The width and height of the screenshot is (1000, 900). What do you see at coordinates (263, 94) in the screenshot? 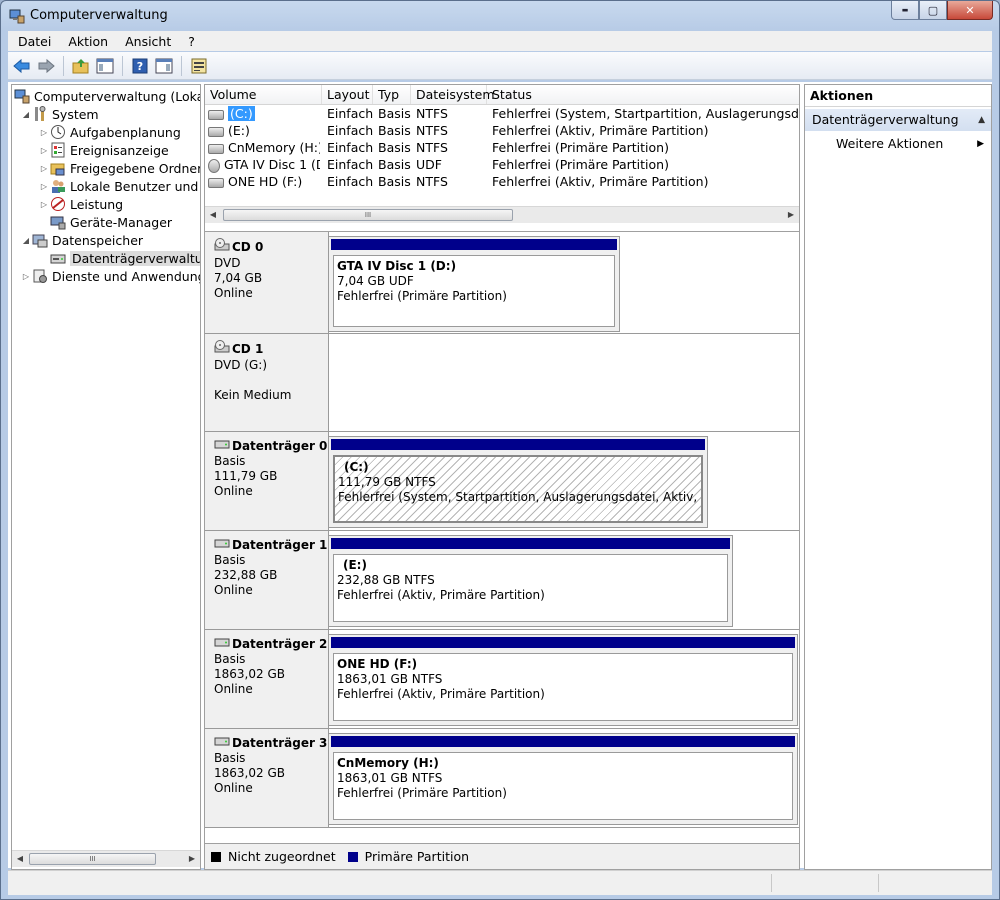
I see `column-header-volume: Volume` at bounding box center [263, 94].